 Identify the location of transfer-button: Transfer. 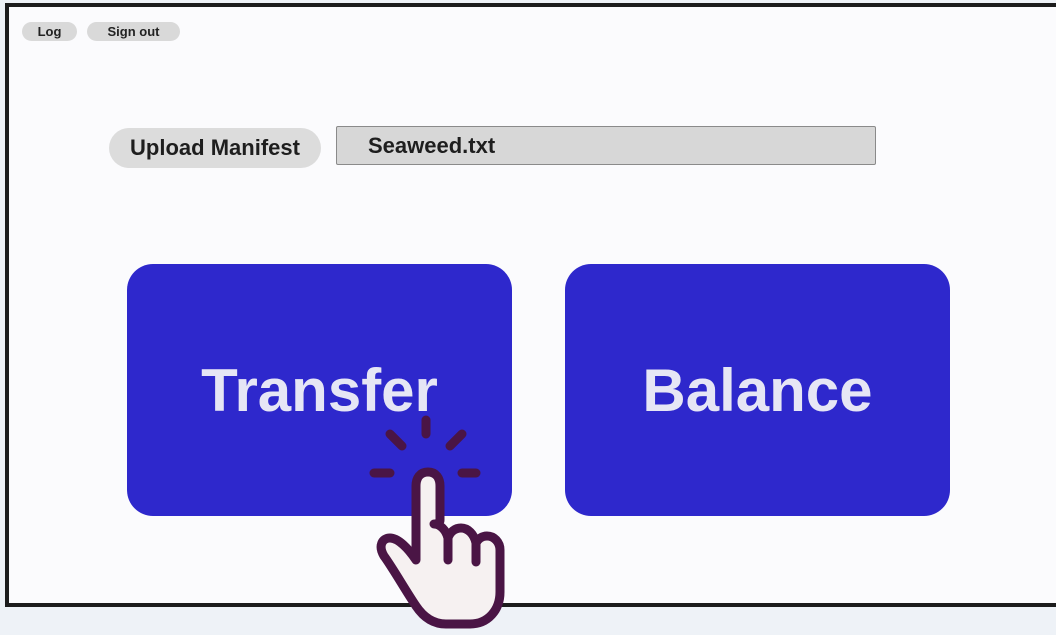
(319, 390).